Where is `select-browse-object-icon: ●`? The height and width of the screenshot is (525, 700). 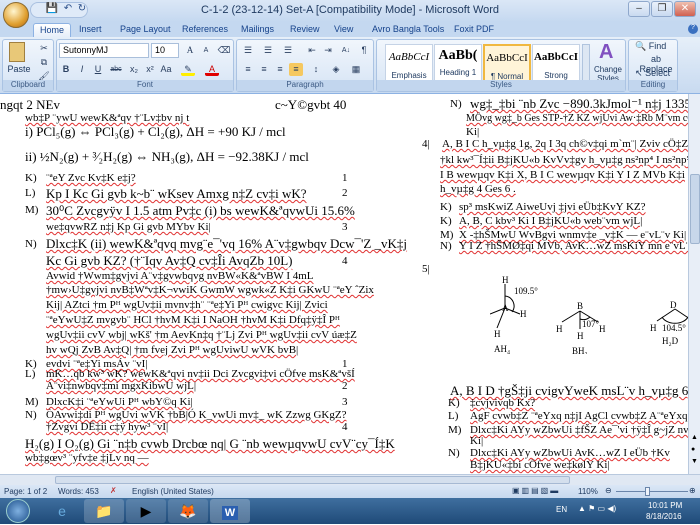
select-browse-object-icon: ● is located at coordinates (693, 449).